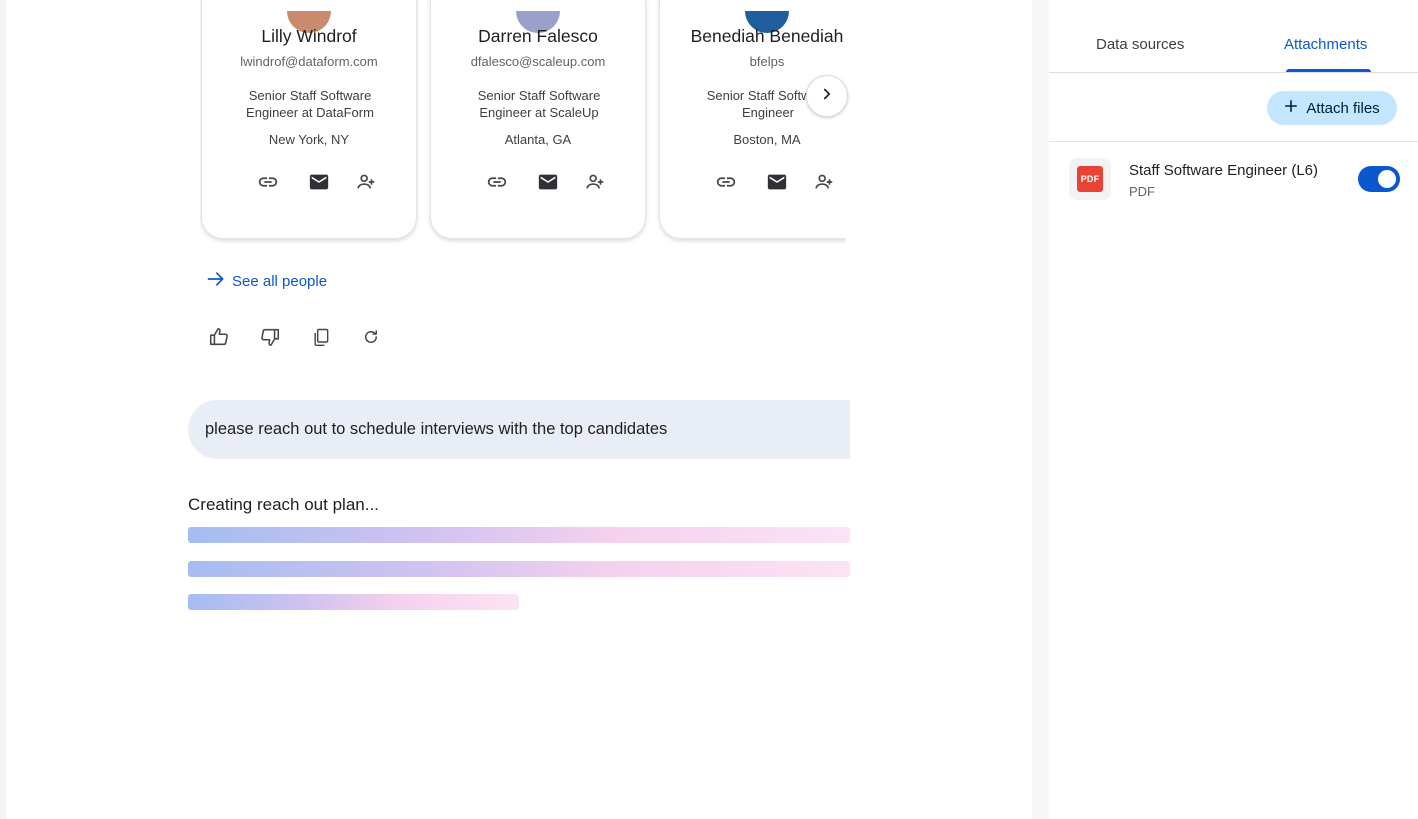  Describe the element at coordinates (309, 139) in the screenshot. I see `person-location: New York, NY` at that location.